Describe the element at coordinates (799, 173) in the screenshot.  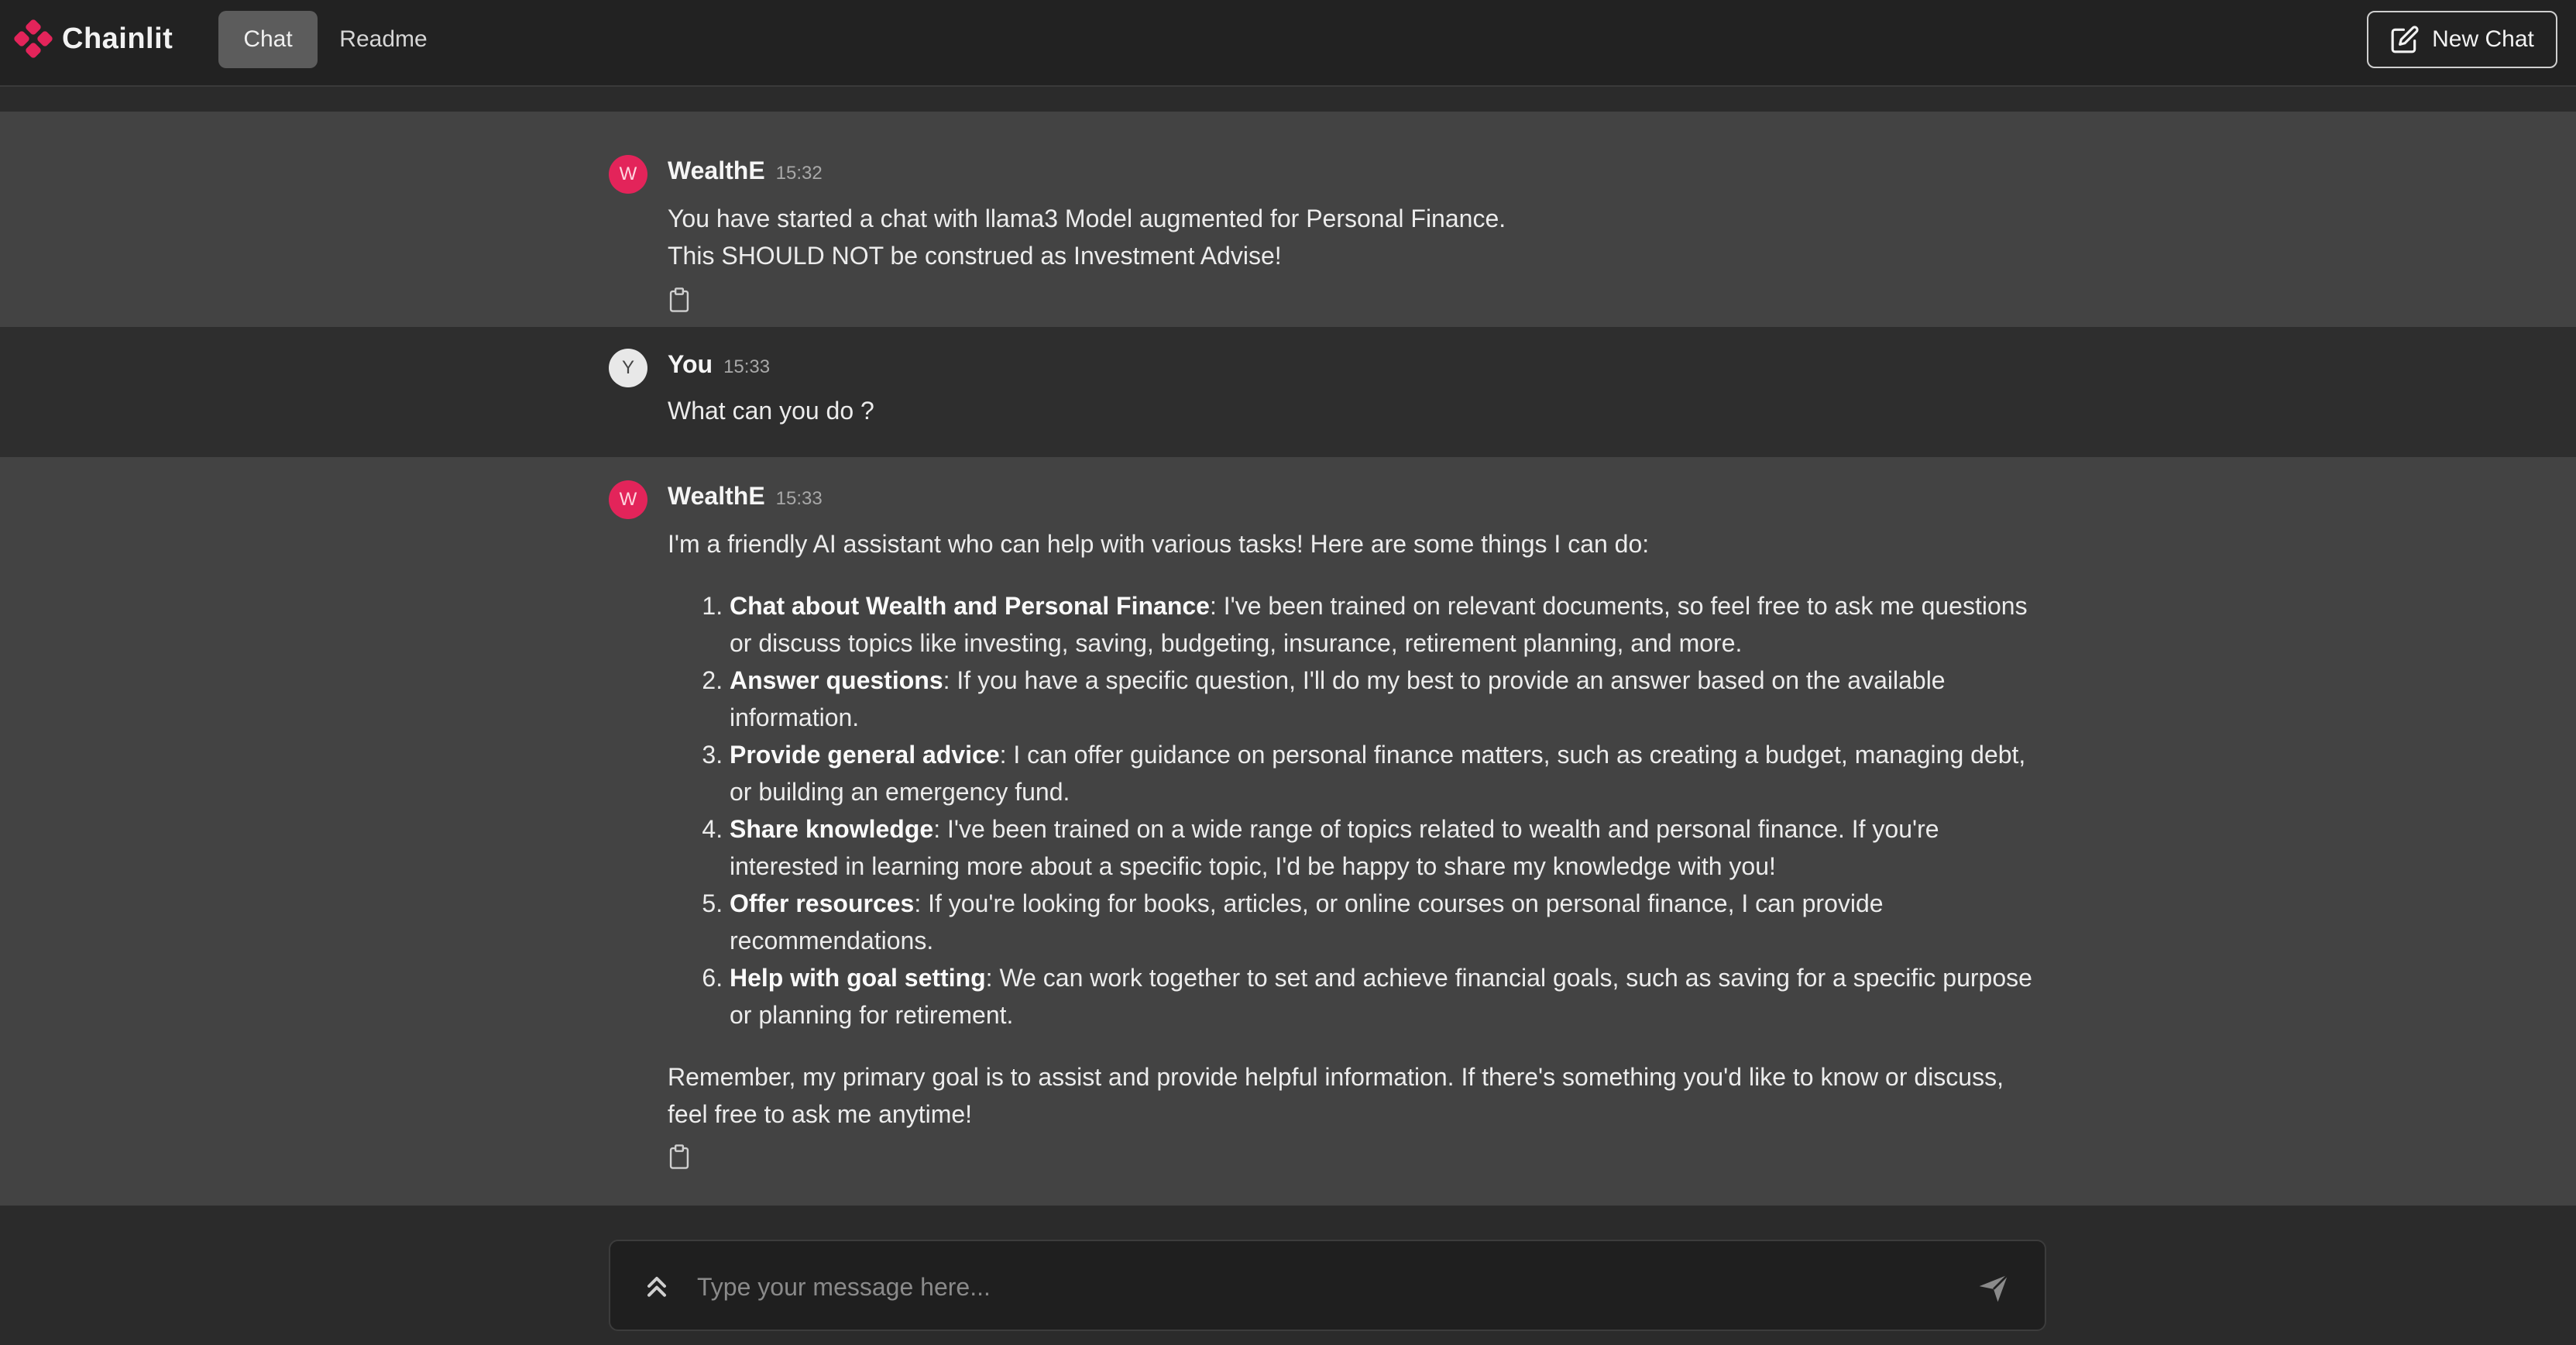
I see `message-time: 15:32` at that location.